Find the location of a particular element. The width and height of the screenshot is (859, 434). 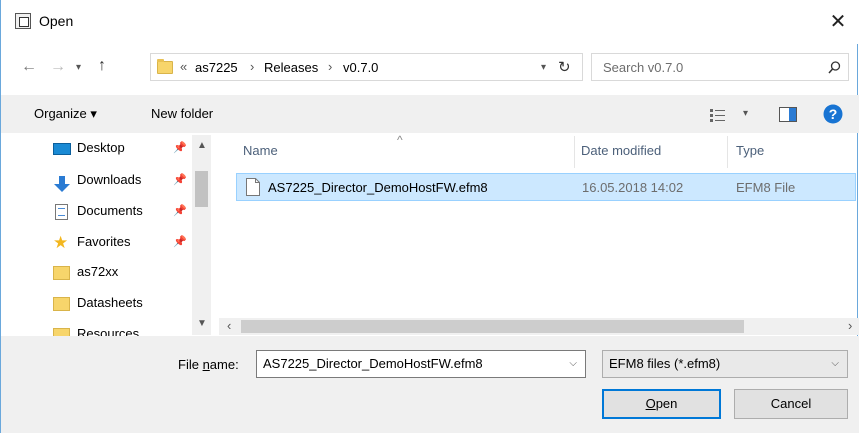

close-icon: ✕ is located at coordinates (838, 22).